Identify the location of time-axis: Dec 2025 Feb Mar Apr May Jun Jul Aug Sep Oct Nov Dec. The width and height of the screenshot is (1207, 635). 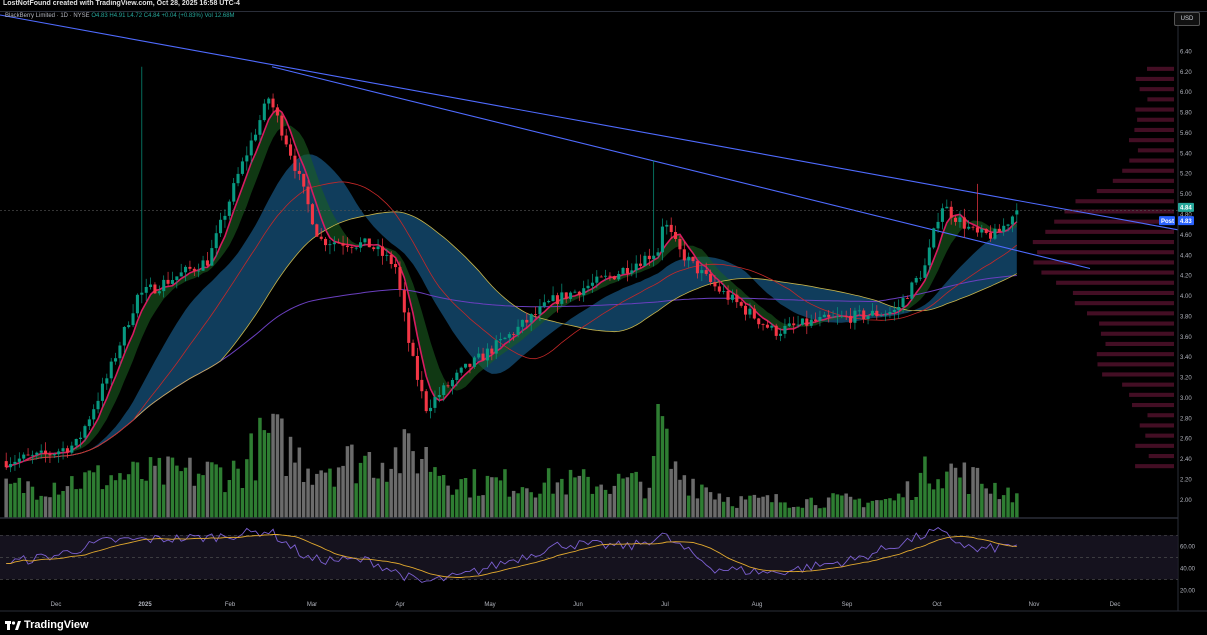
(586, 605).